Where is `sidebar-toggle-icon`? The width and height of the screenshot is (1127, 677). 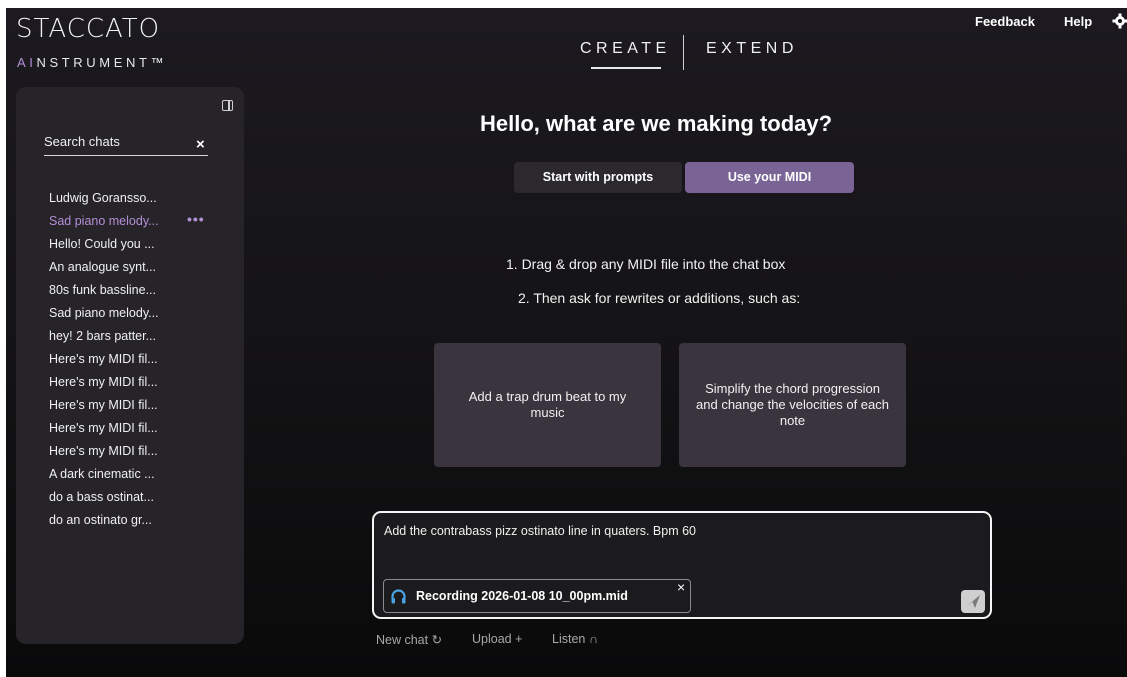
sidebar-toggle-icon is located at coordinates (227, 105).